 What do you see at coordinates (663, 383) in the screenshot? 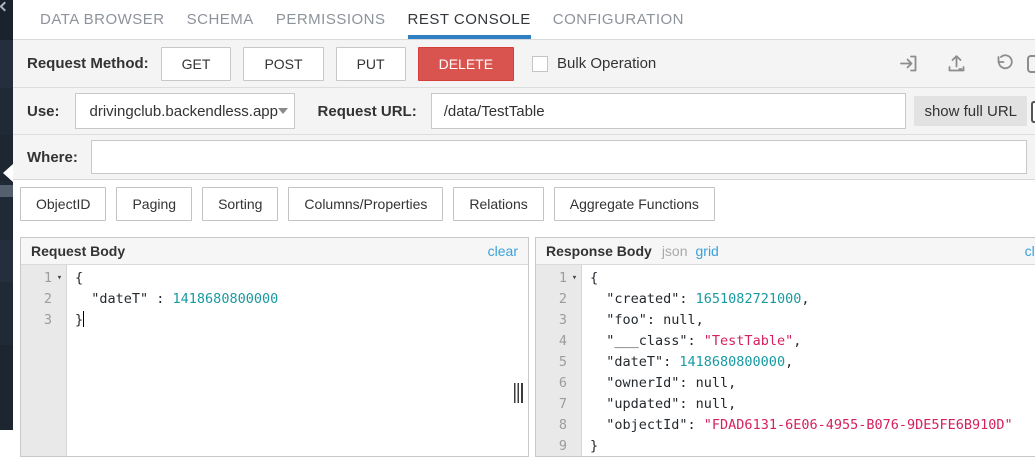
I see `code-text: "ownerId": null,` at bounding box center [663, 383].